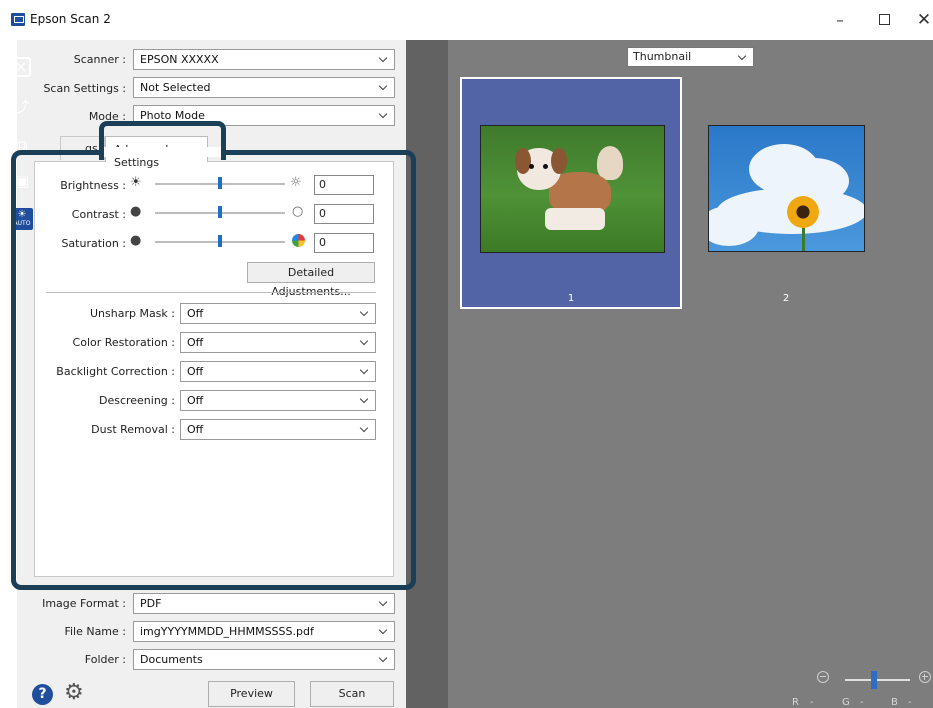 The height and width of the screenshot is (708, 933). Describe the element at coordinates (136, 182) in the screenshot. I see `brightness-low-icon: ☀` at that location.